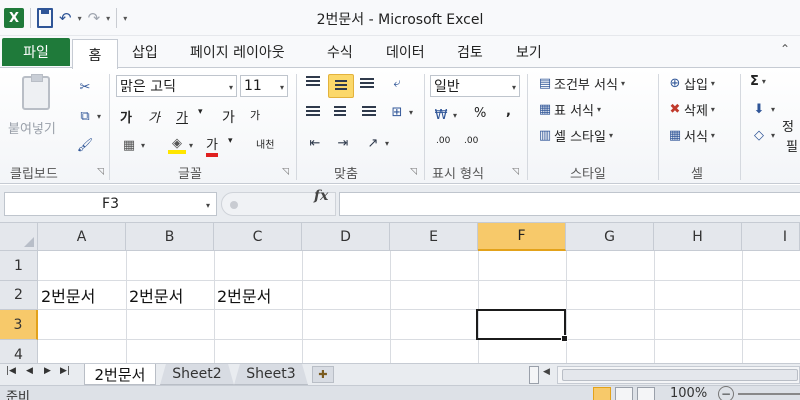 This screenshot has height=400, width=800. I want to click on row-header-4: 4, so click(19, 351).